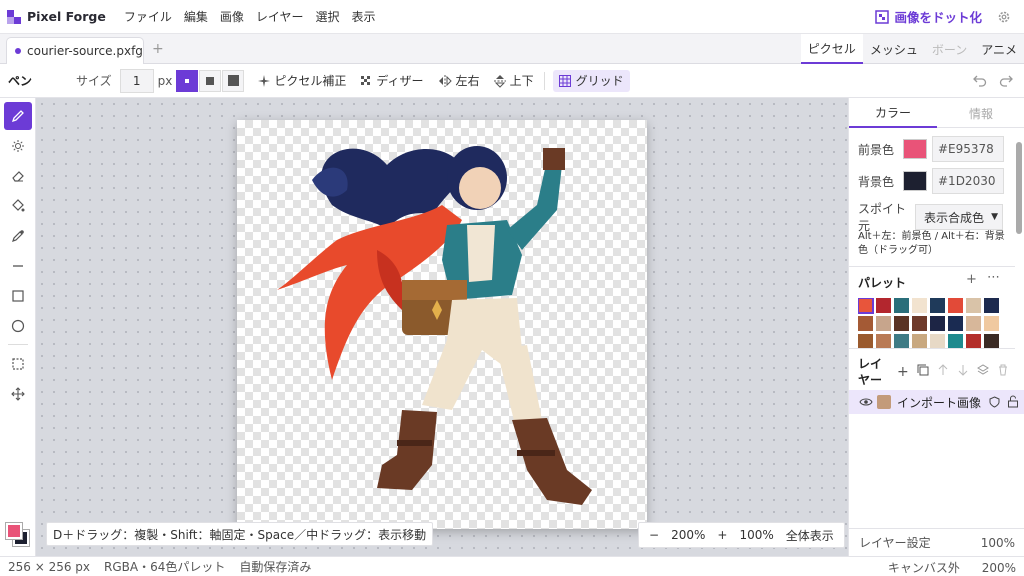 This screenshot has height=576, width=1024. I want to click on move-tool-icon, so click(18, 394).